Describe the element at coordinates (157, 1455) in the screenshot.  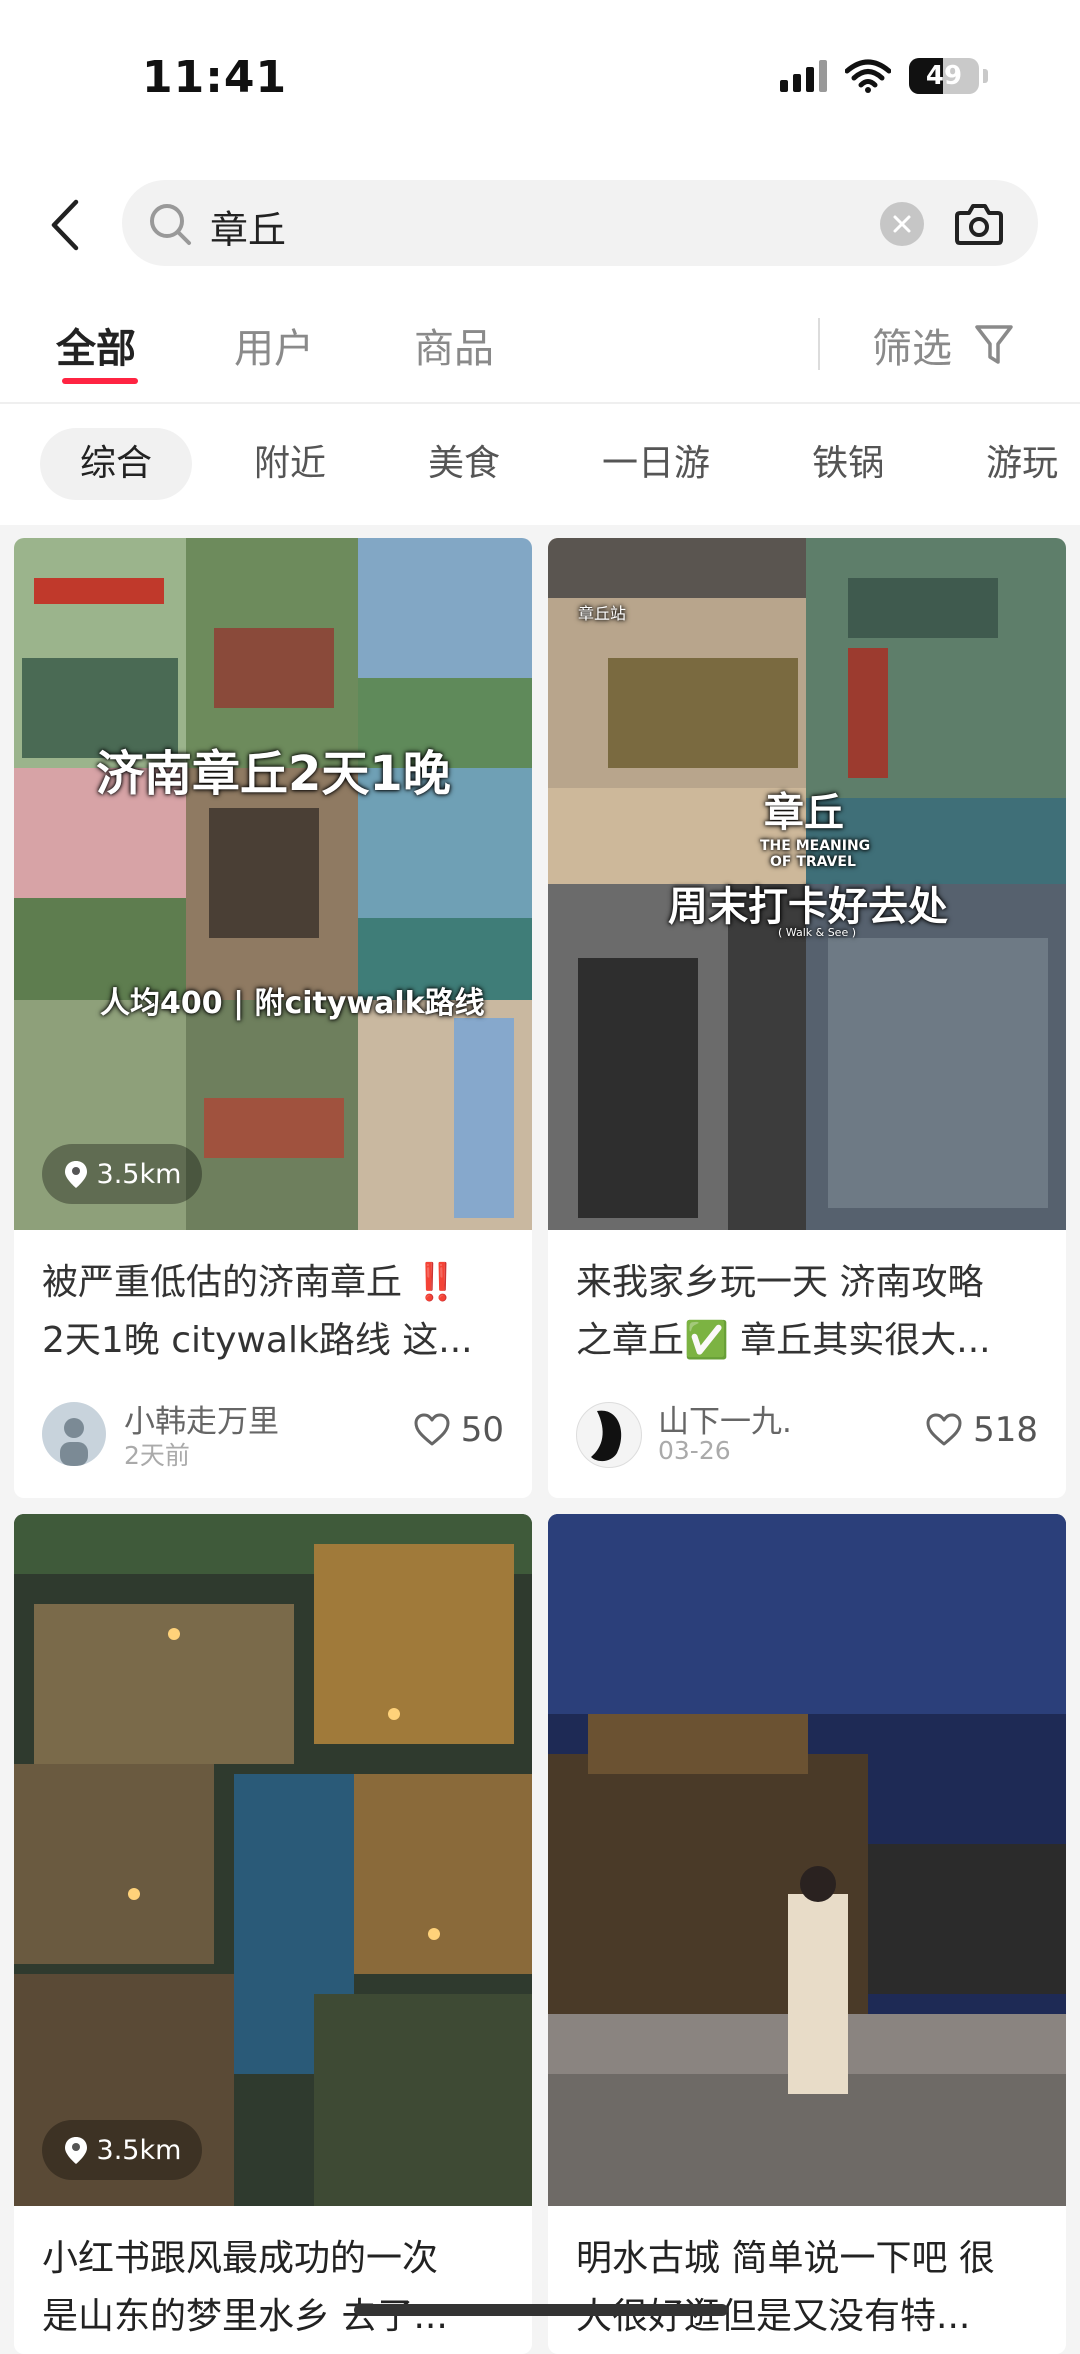
I see `post-date: 2天前` at that location.